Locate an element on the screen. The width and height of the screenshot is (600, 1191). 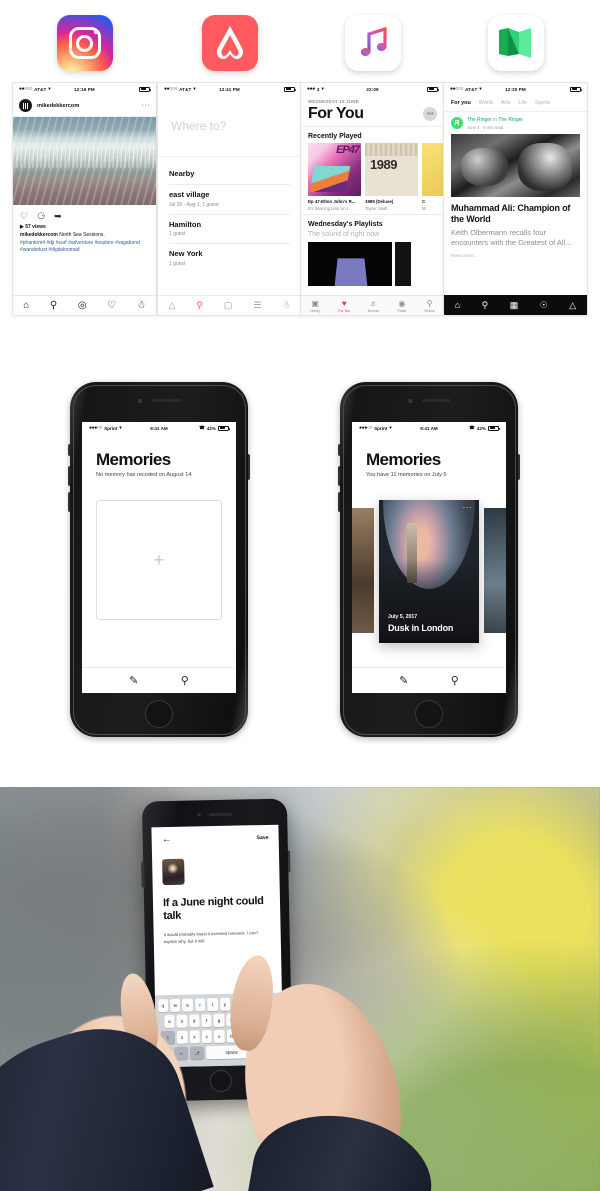
share-icon: ➥ is located at coordinates (58, 216).